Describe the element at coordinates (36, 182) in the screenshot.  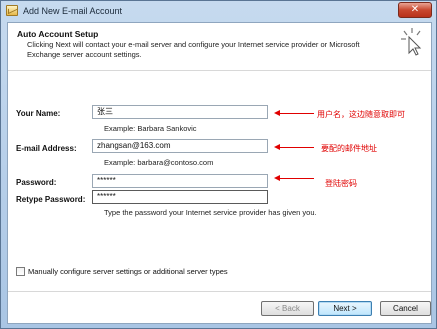
I see `password-label: Password:` at that location.